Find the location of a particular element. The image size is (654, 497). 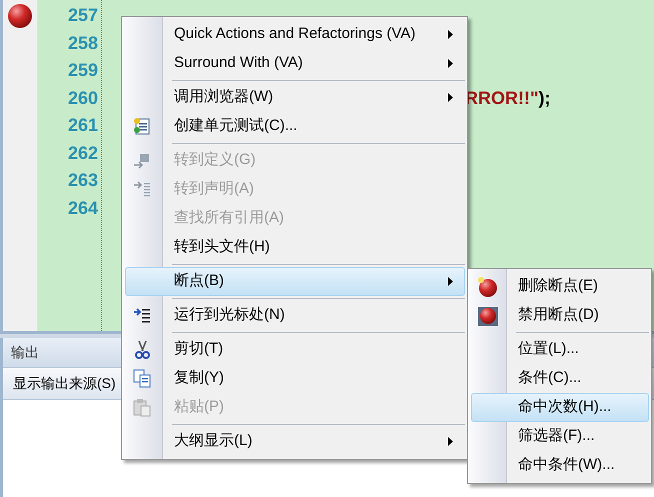

line-number: 258 is located at coordinates (83, 43).